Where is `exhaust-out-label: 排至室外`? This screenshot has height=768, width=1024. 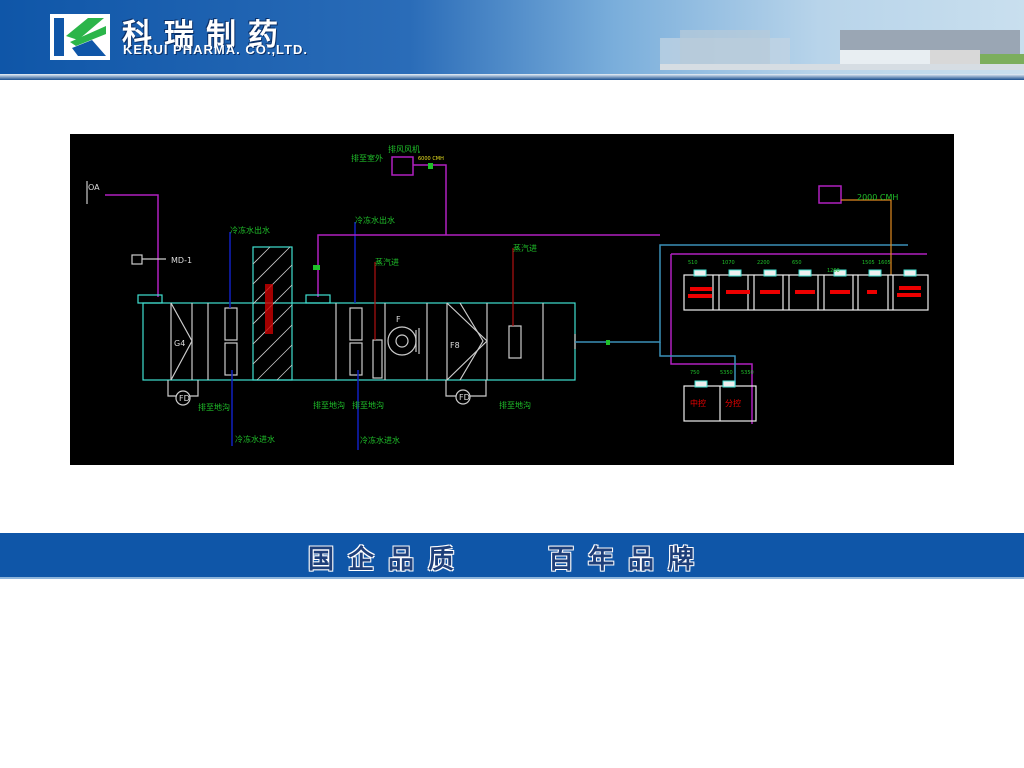 exhaust-out-label: 排至室外 is located at coordinates (367, 158).